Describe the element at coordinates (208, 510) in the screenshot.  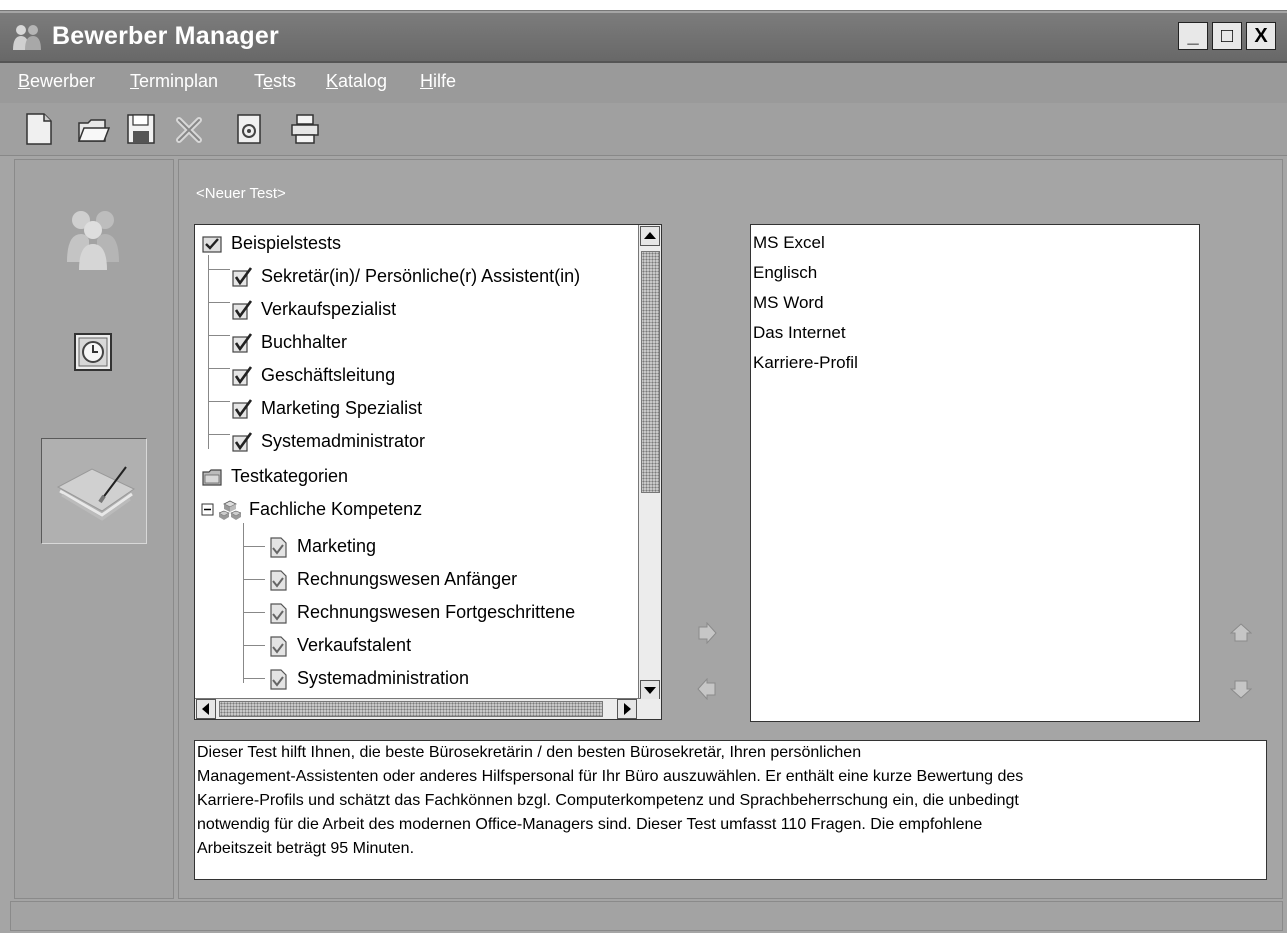
I see `collapse-minus-icon` at that location.